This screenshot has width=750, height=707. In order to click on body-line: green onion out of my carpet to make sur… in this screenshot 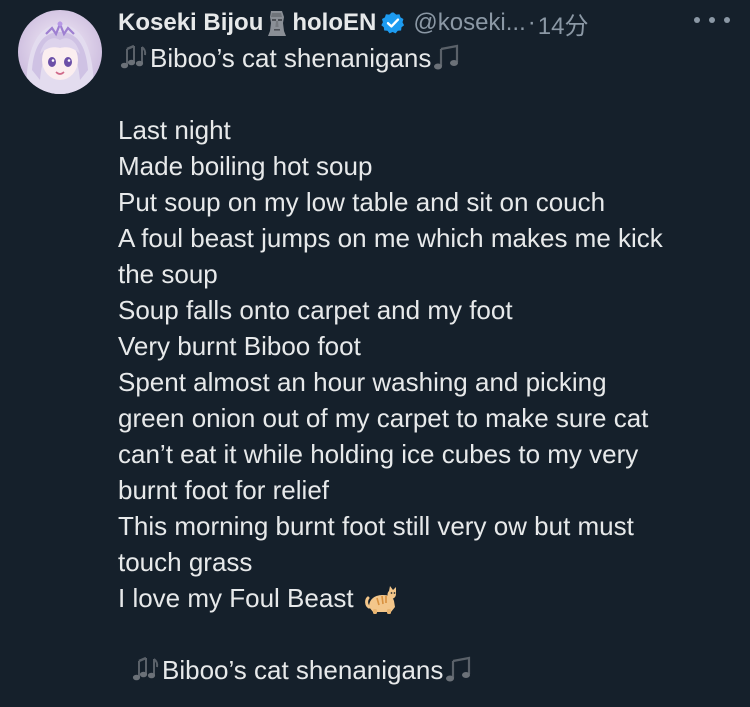, I will do `click(383, 418)`.